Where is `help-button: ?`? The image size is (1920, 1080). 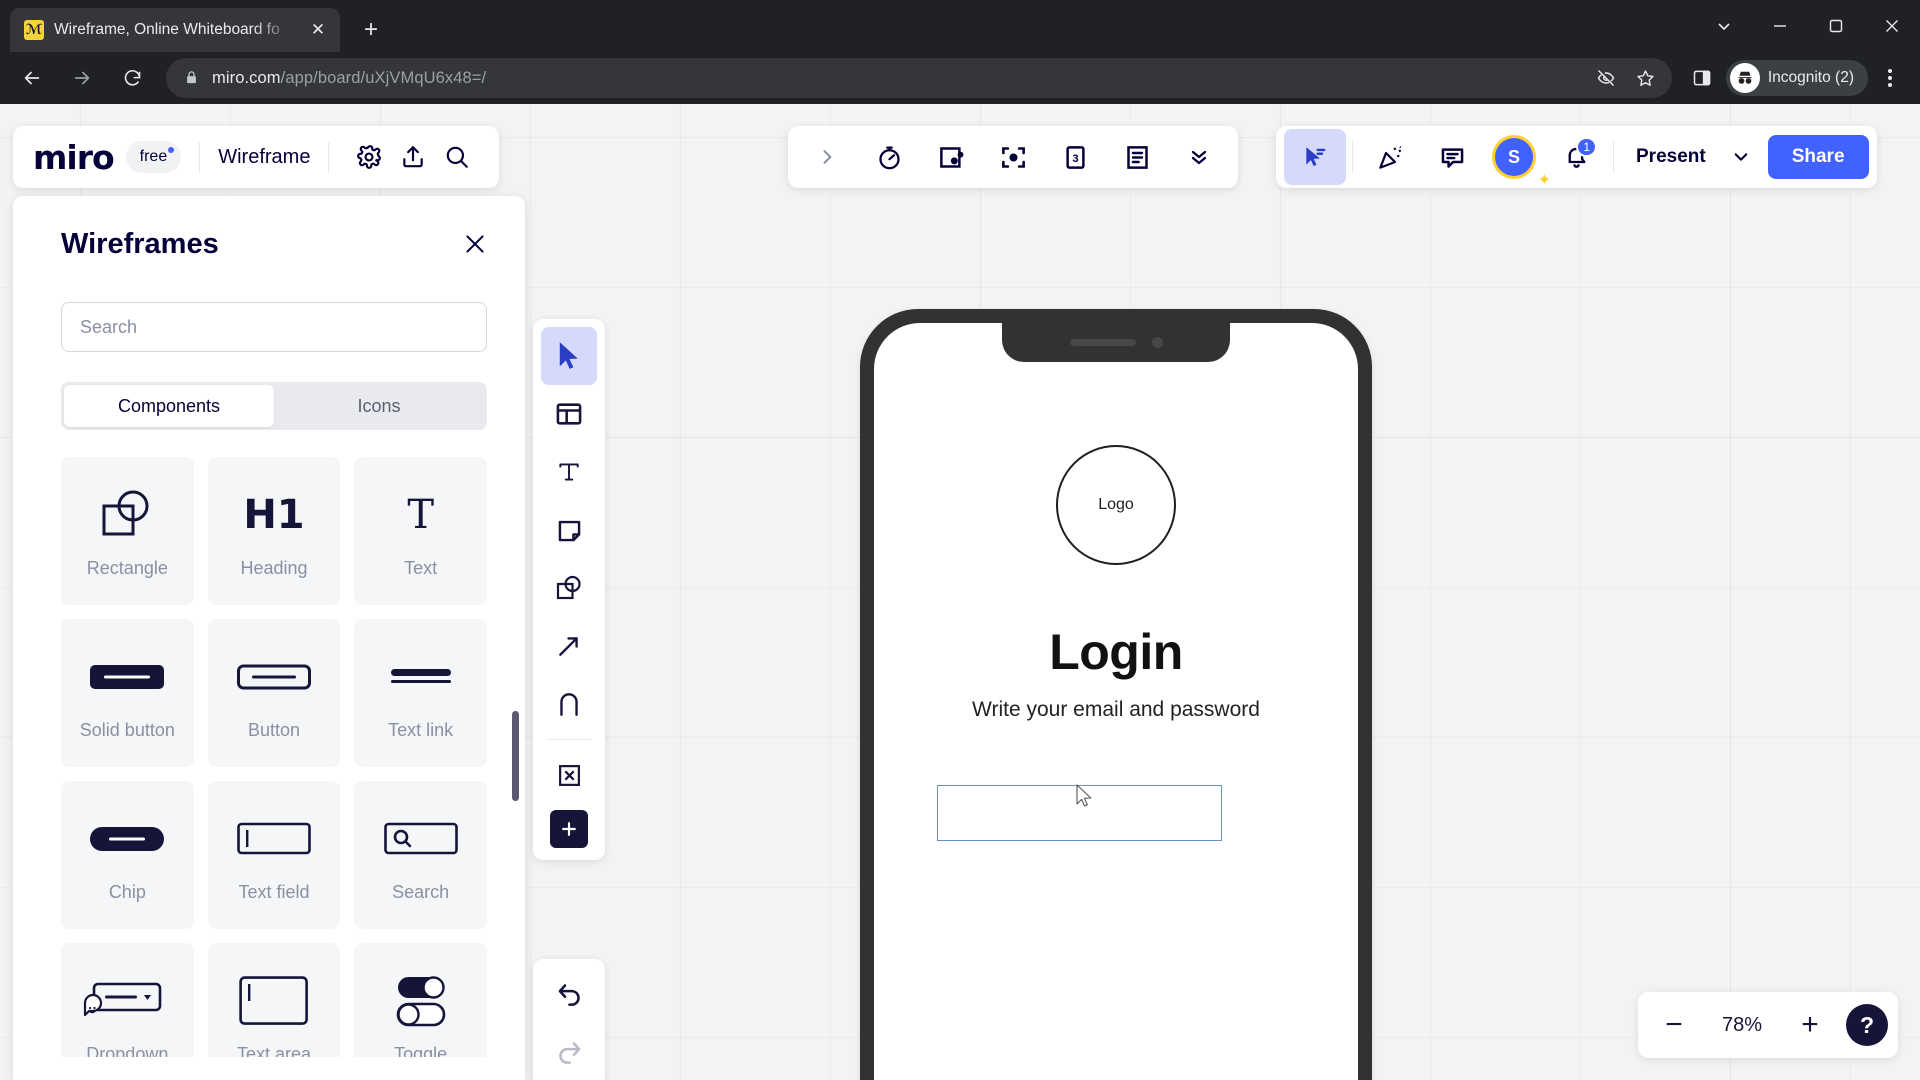
help-button: ? is located at coordinates (1867, 1025).